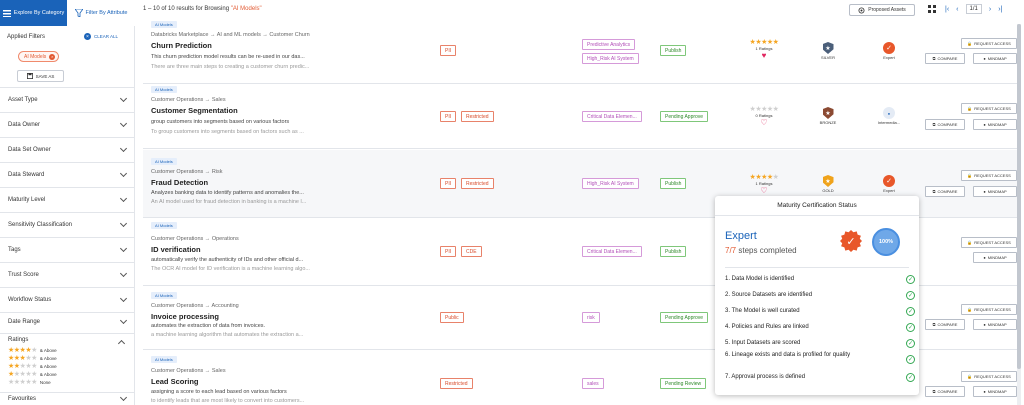  Describe the element at coordinates (764, 55) in the screenshot. I see `heart-icon: ♥` at that location.